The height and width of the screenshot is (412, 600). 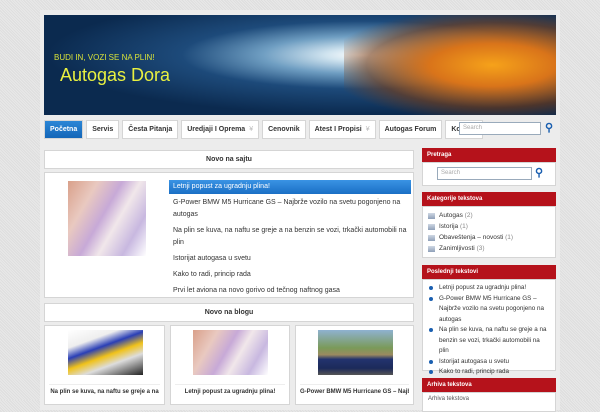 What do you see at coordinates (290, 259) in the screenshot?
I see `news-item: Istorijat autogasa u svetu` at bounding box center [290, 259].